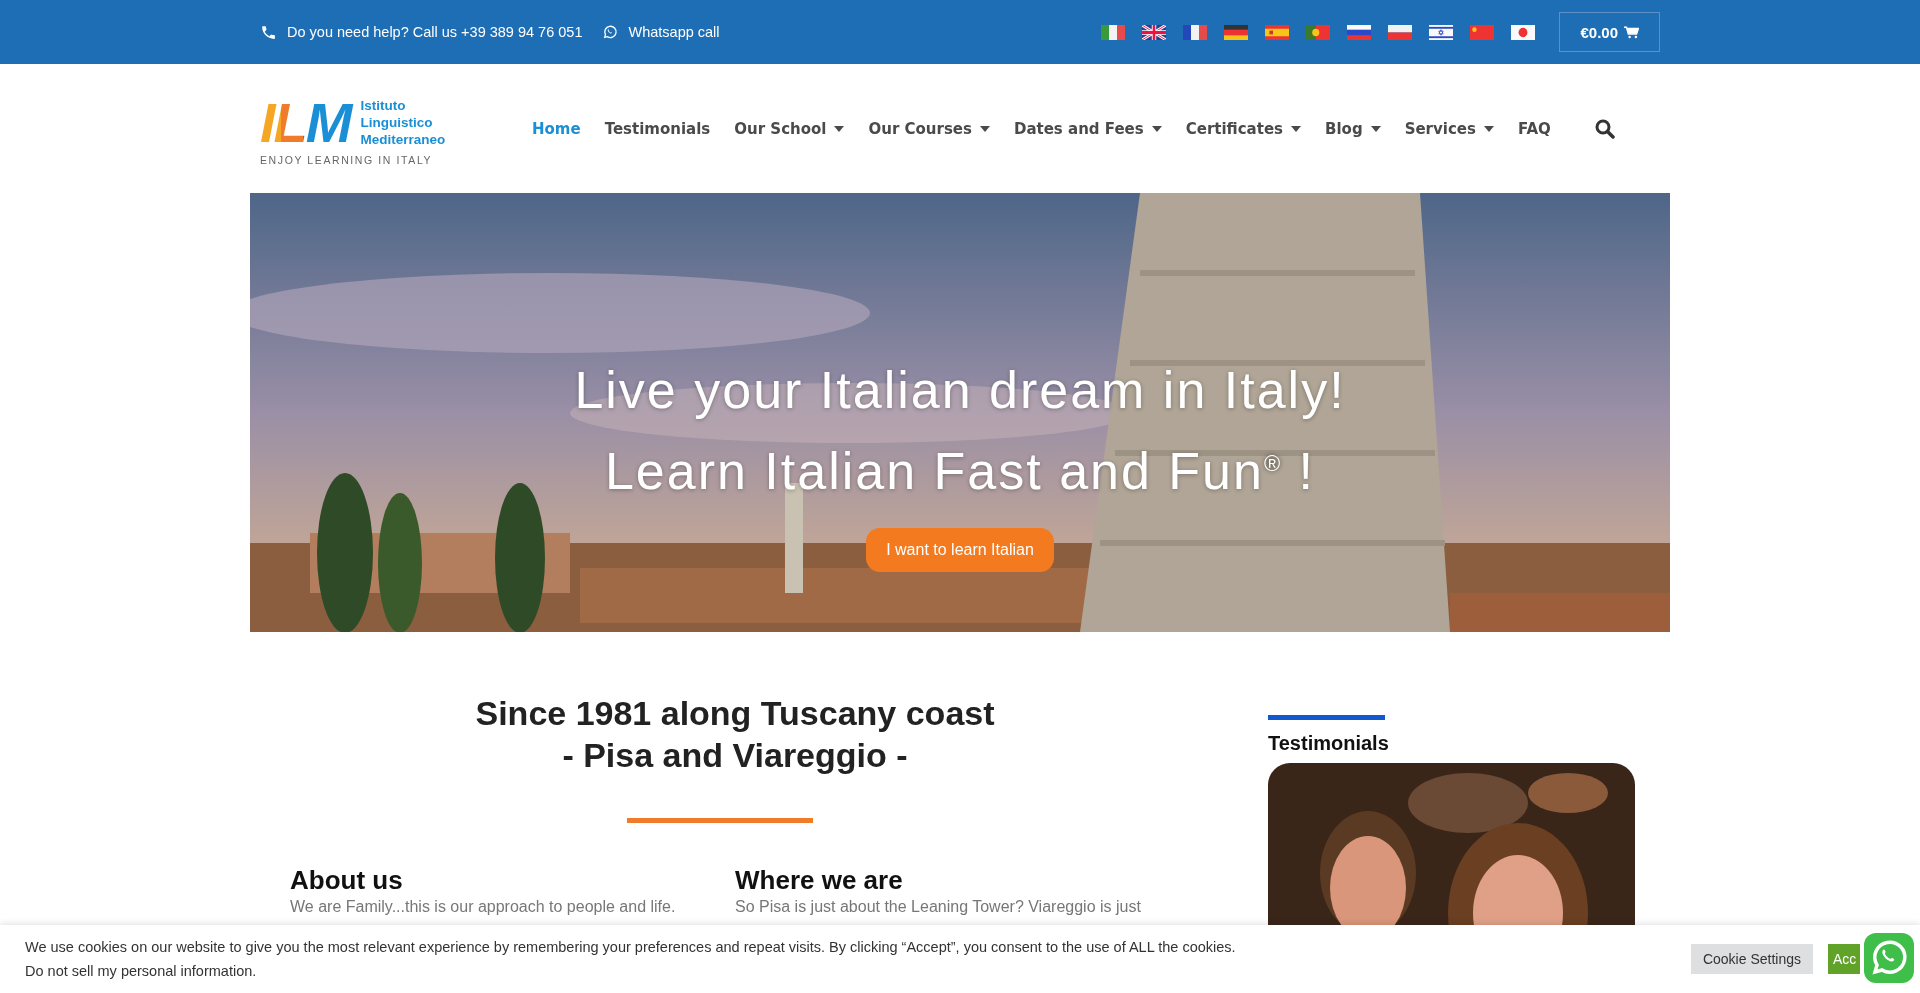 Image resolution: width=1920 pixels, height=993 pixels. Describe the element at coordinates (347, 159) in the screenshot. I see `logo-tagline: ENJOY LEARNING IN ITALY` at that location.